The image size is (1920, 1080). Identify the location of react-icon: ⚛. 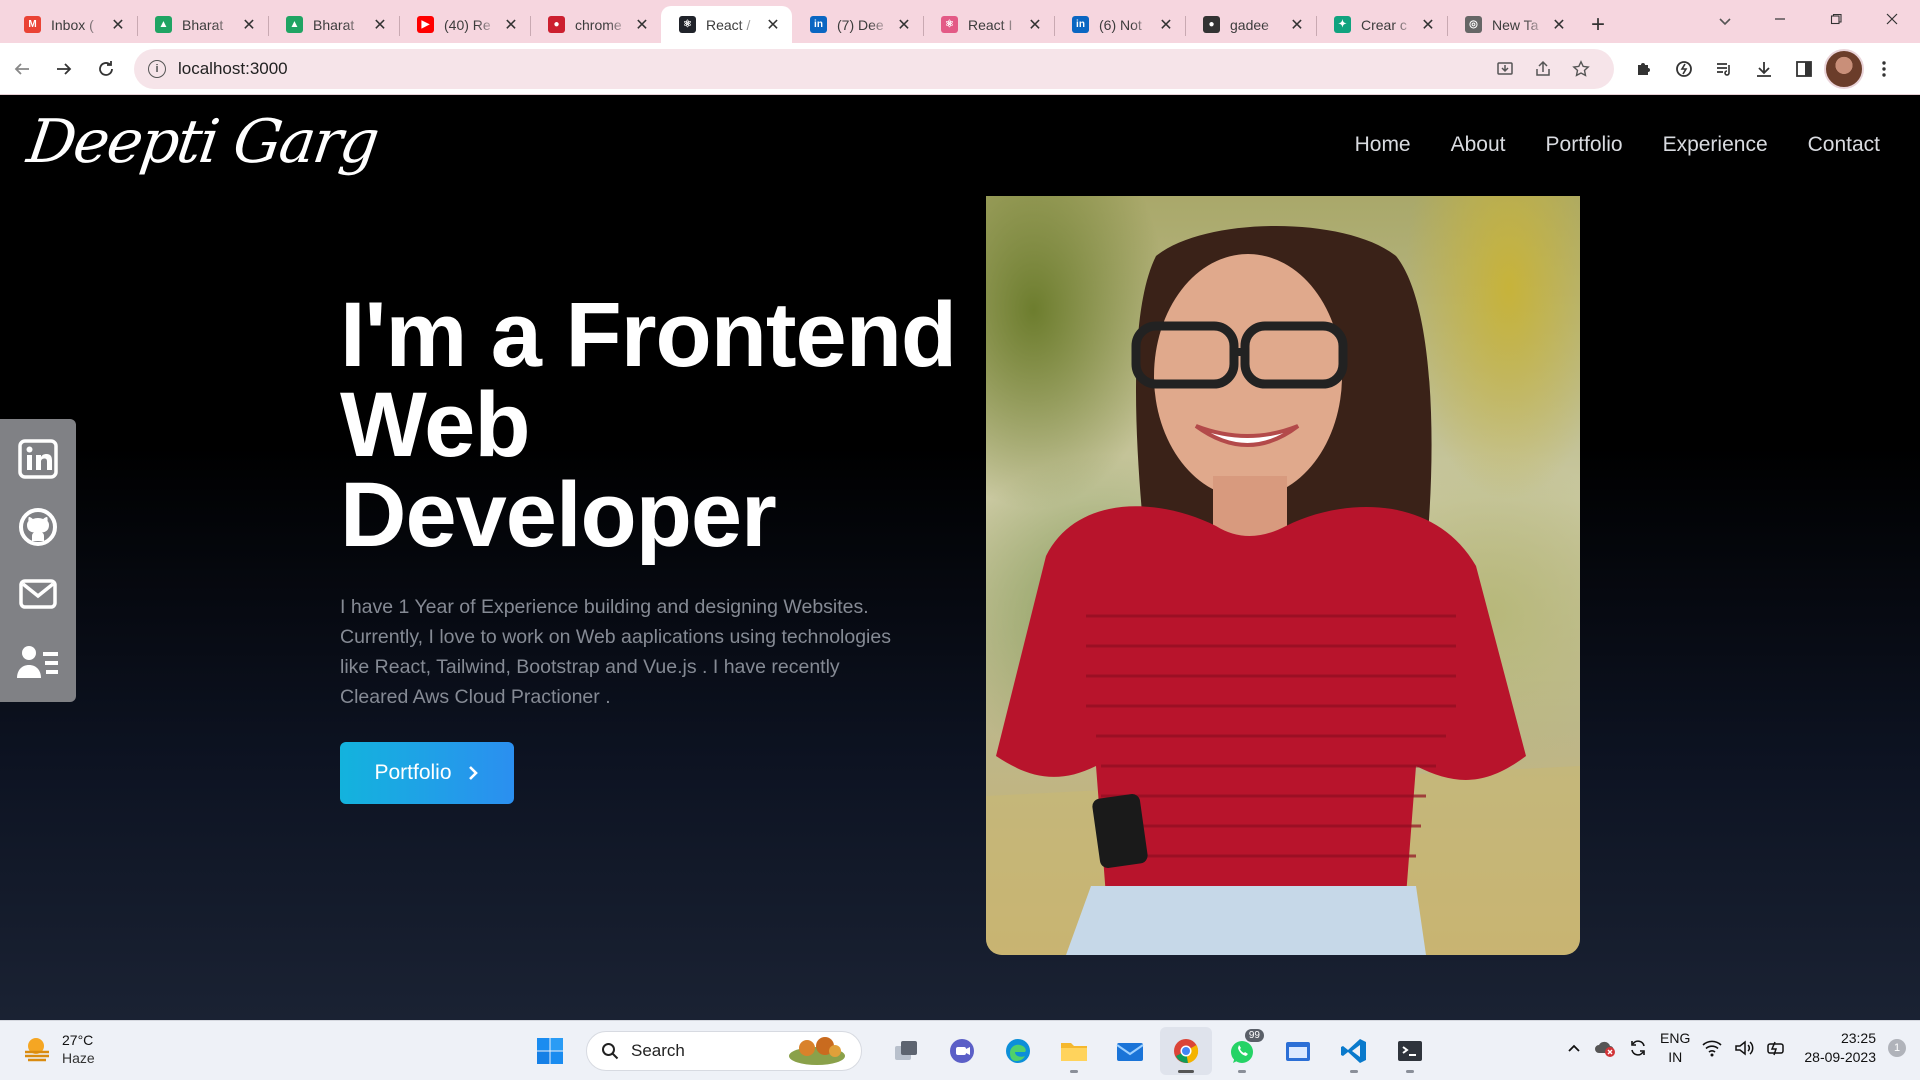
(687, 24).